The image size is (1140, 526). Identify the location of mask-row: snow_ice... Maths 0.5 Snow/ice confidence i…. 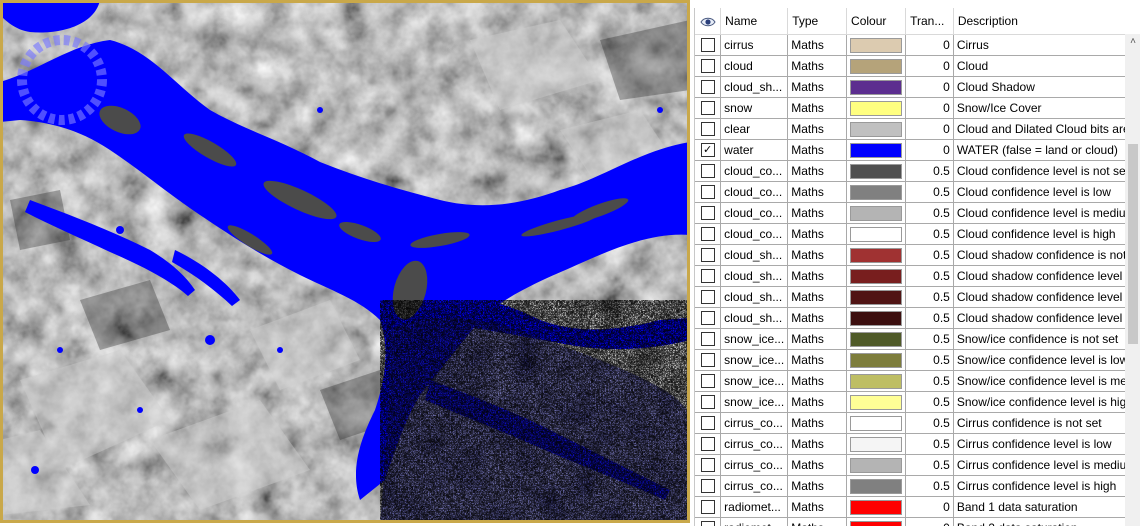
(917, 339).